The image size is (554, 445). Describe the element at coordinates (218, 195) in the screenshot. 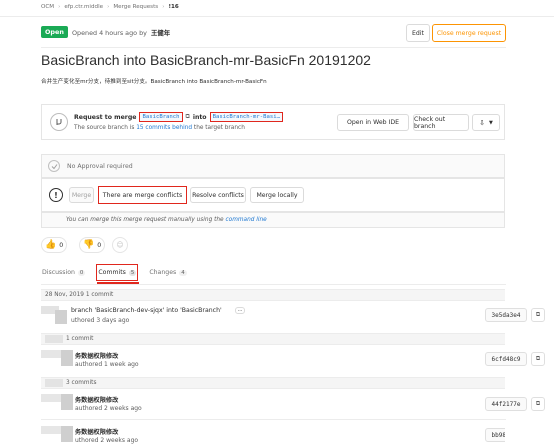

I see `resolve-conflicts-button: Resolve conflicts` at that location.